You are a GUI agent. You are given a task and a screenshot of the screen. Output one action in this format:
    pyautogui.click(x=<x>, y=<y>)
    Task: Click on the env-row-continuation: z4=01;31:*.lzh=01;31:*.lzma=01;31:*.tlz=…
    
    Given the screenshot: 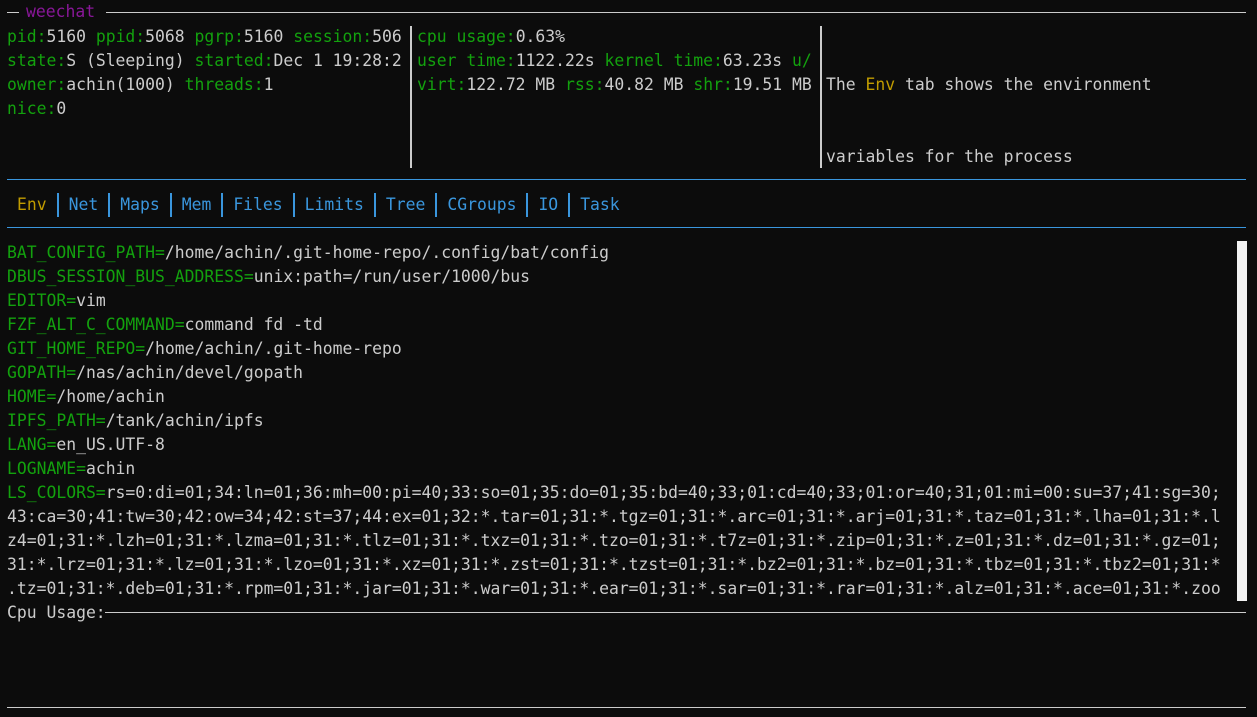 What is the action you would take?
    pyautogui.click(x=614, y=540)
    